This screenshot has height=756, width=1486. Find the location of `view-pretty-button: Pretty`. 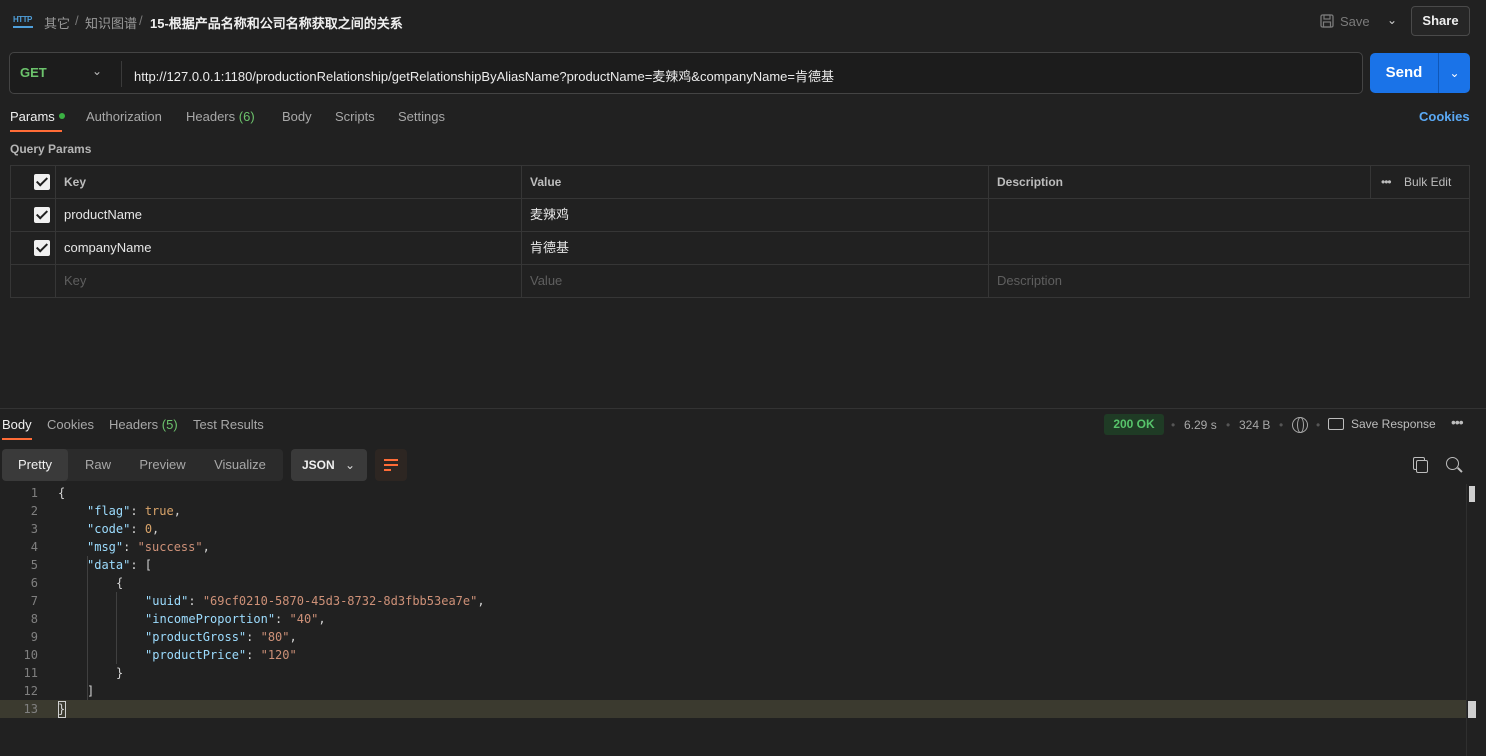

view-pretty-button: Pretty is located at coordinates (35, 465).